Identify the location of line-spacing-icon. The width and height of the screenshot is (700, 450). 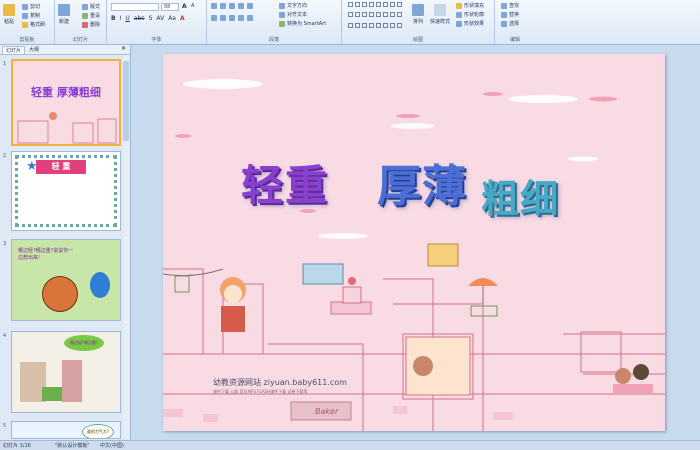
(250, 6).